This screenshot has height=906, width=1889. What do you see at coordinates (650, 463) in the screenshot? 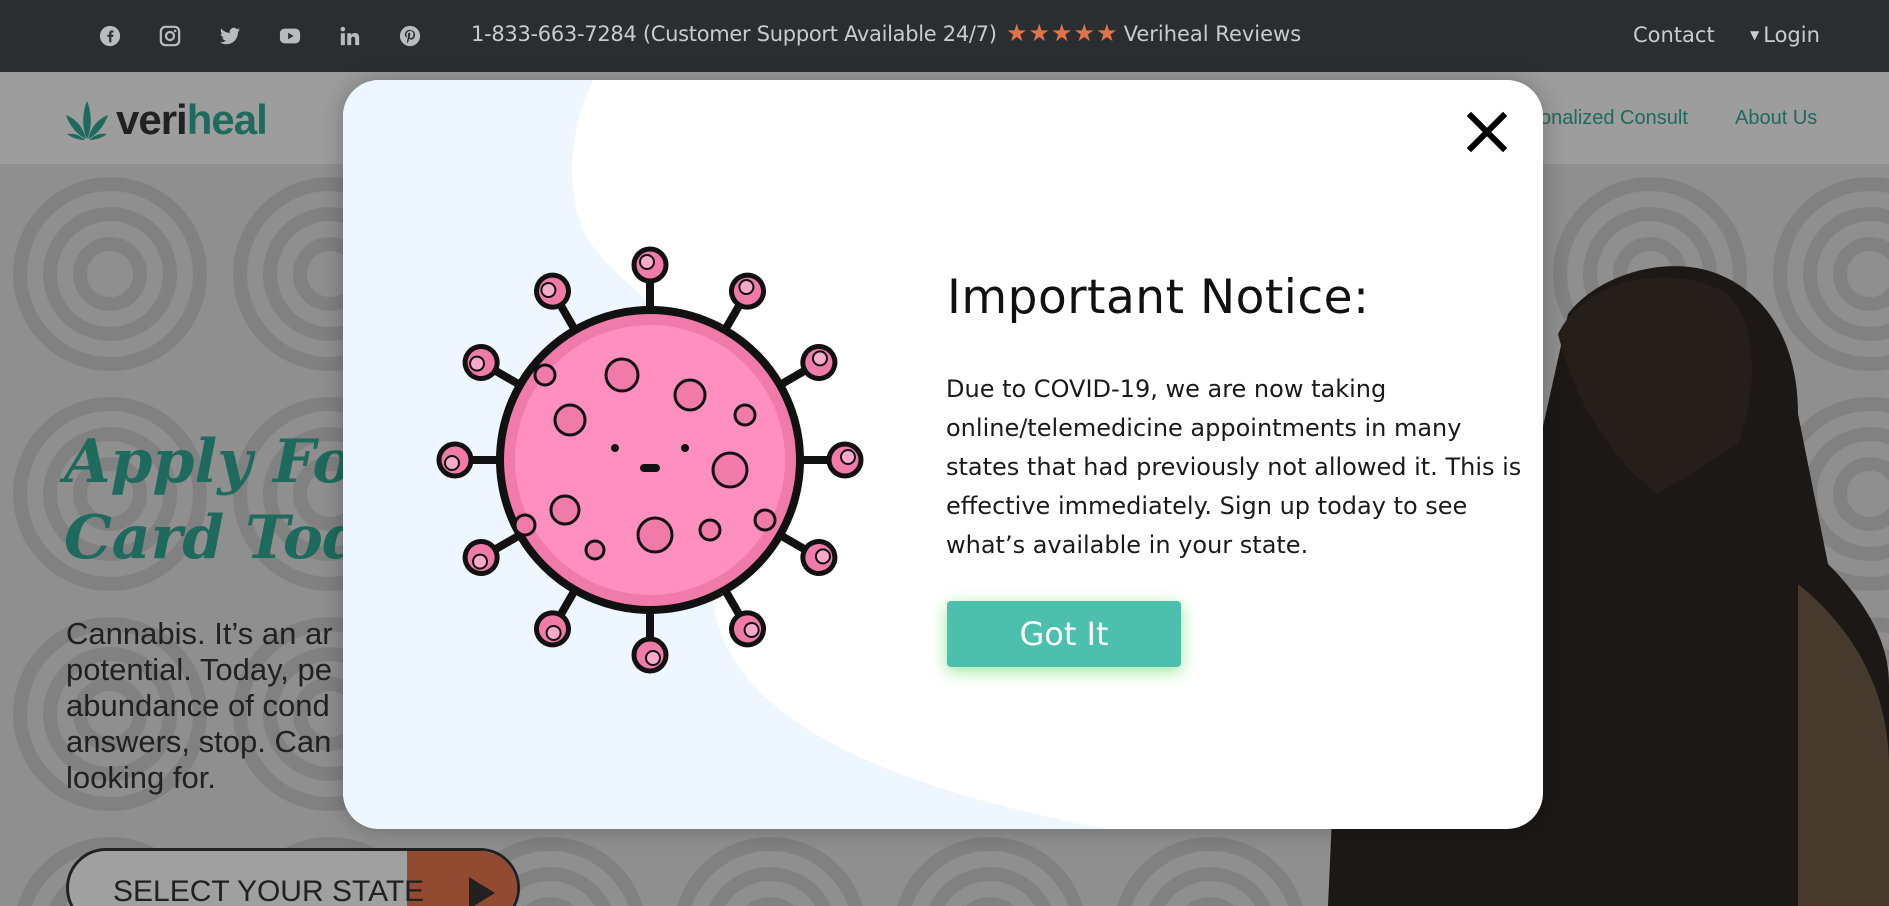
I see `virus-illustration-icon` at bounding box center [650, 463].